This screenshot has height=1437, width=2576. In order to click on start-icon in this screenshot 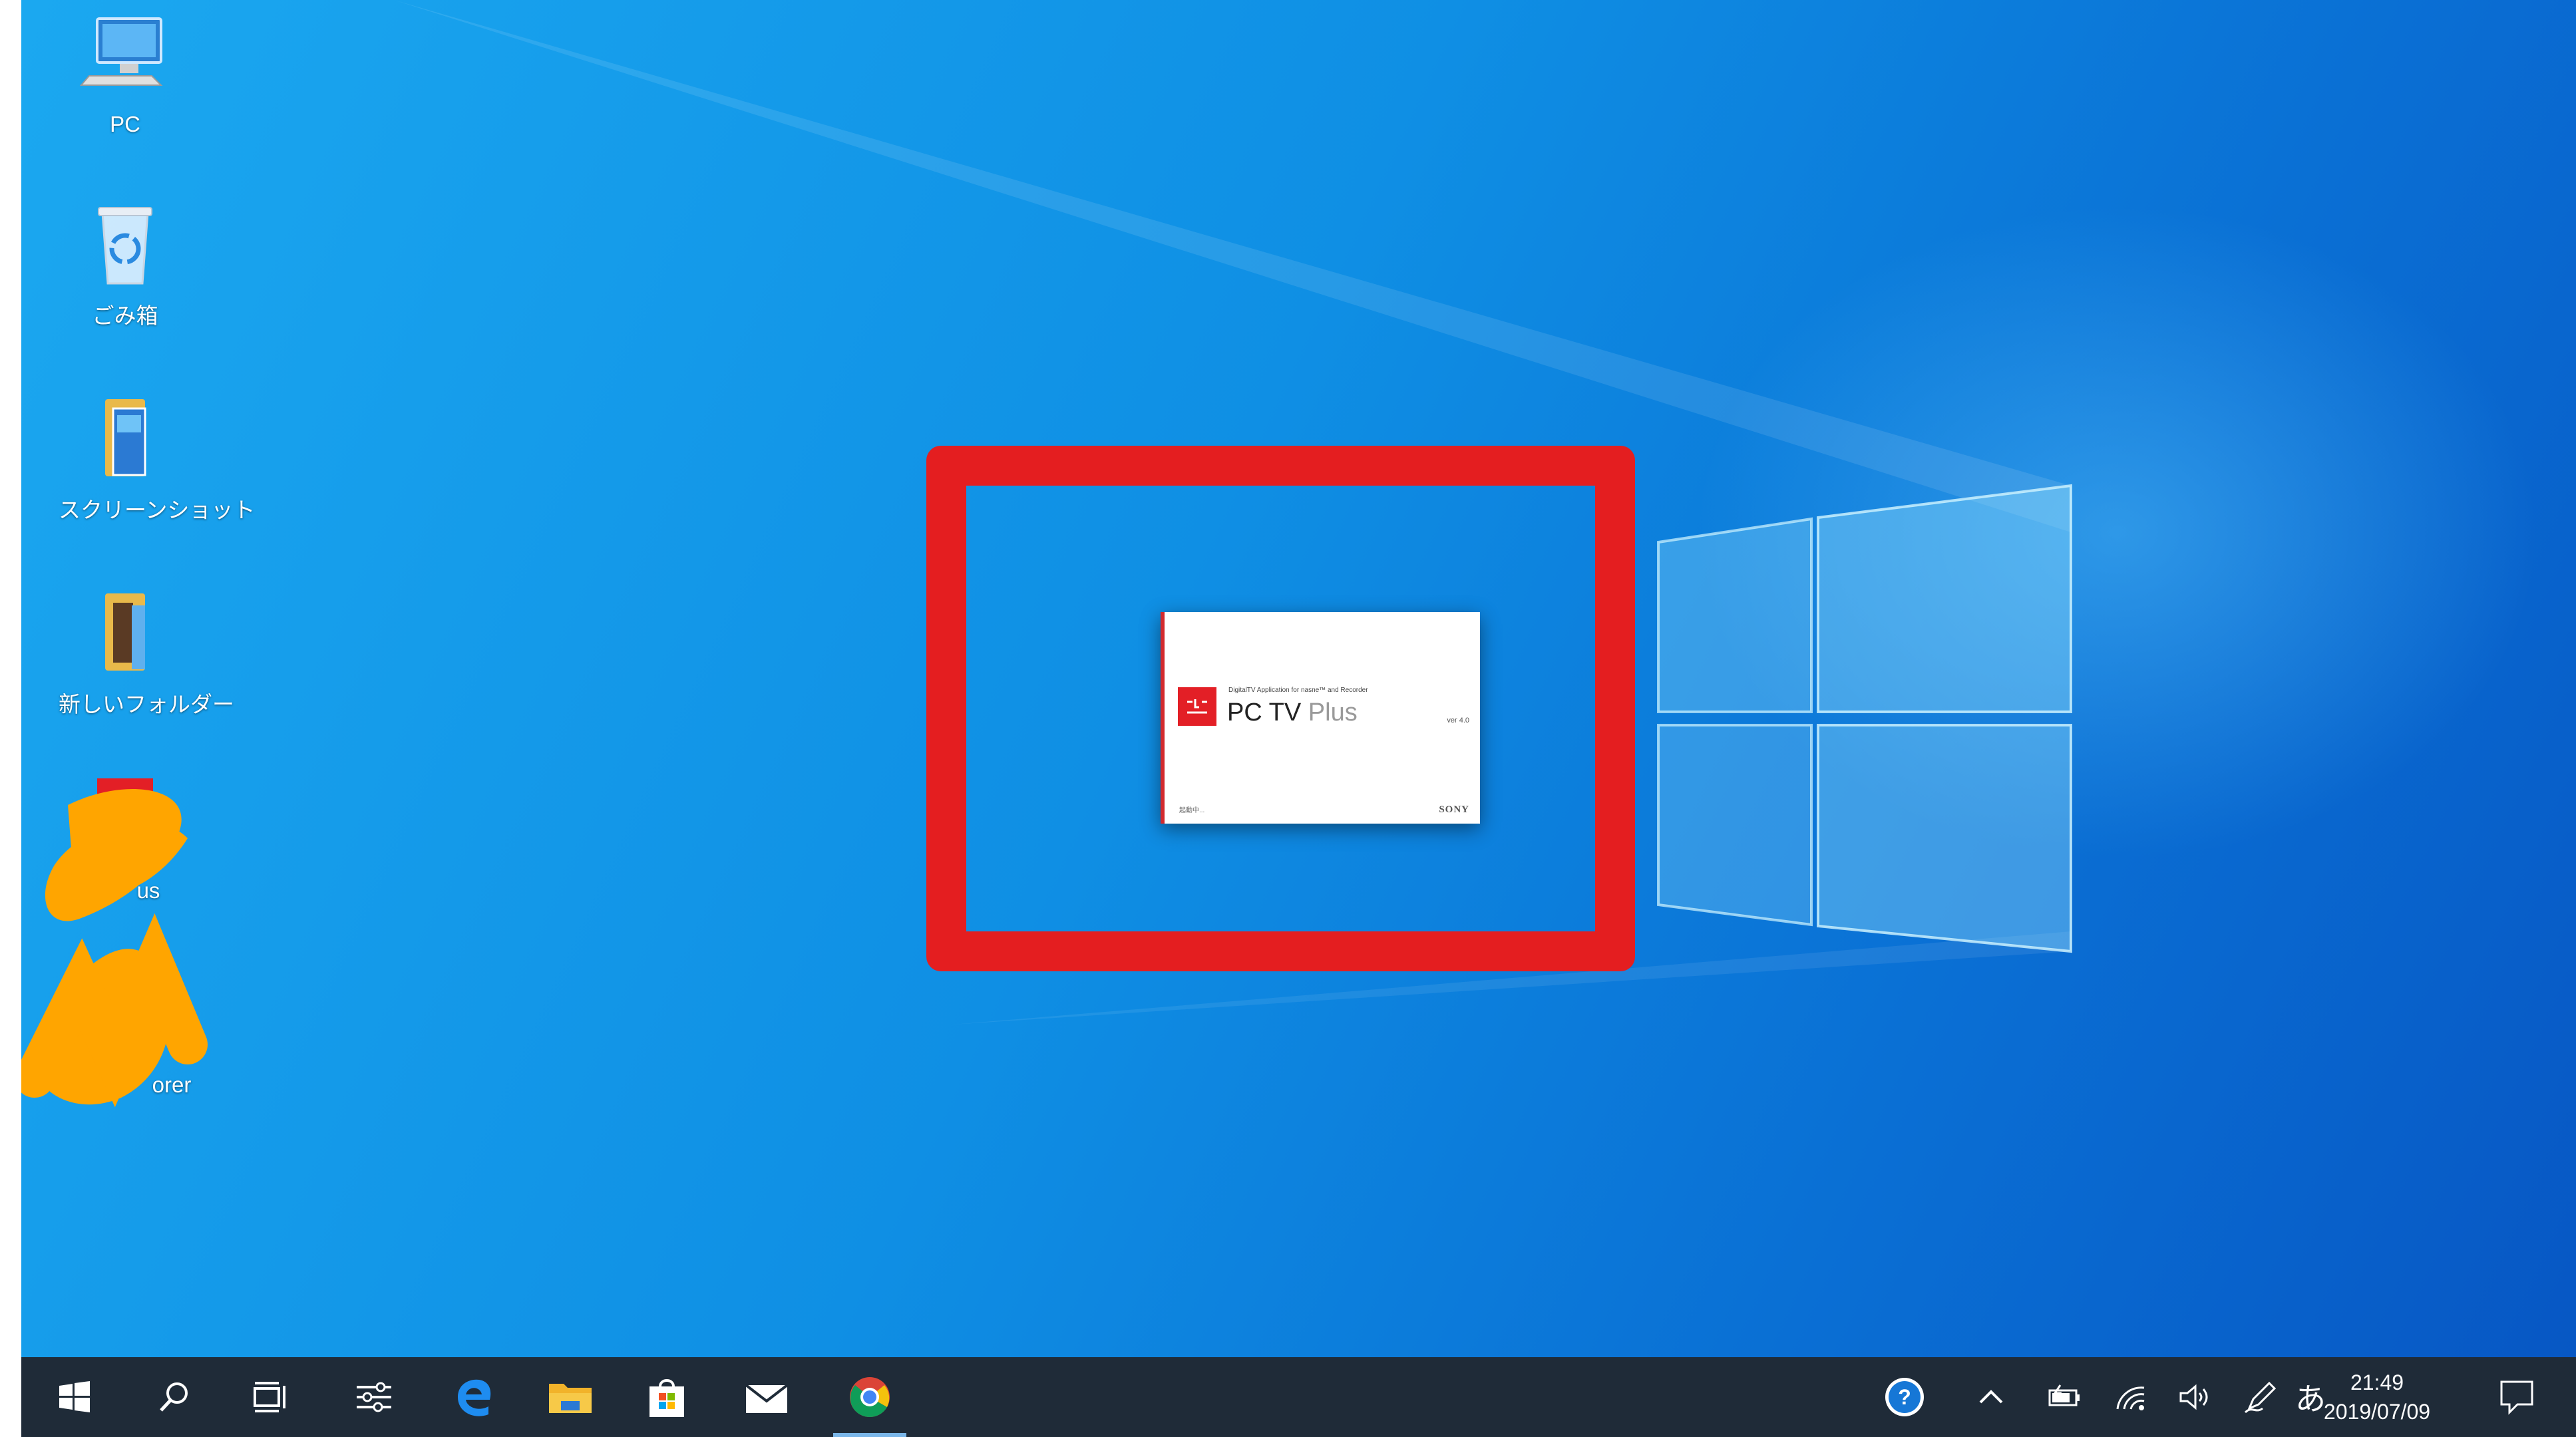, I will do `click(74, 1396)`.